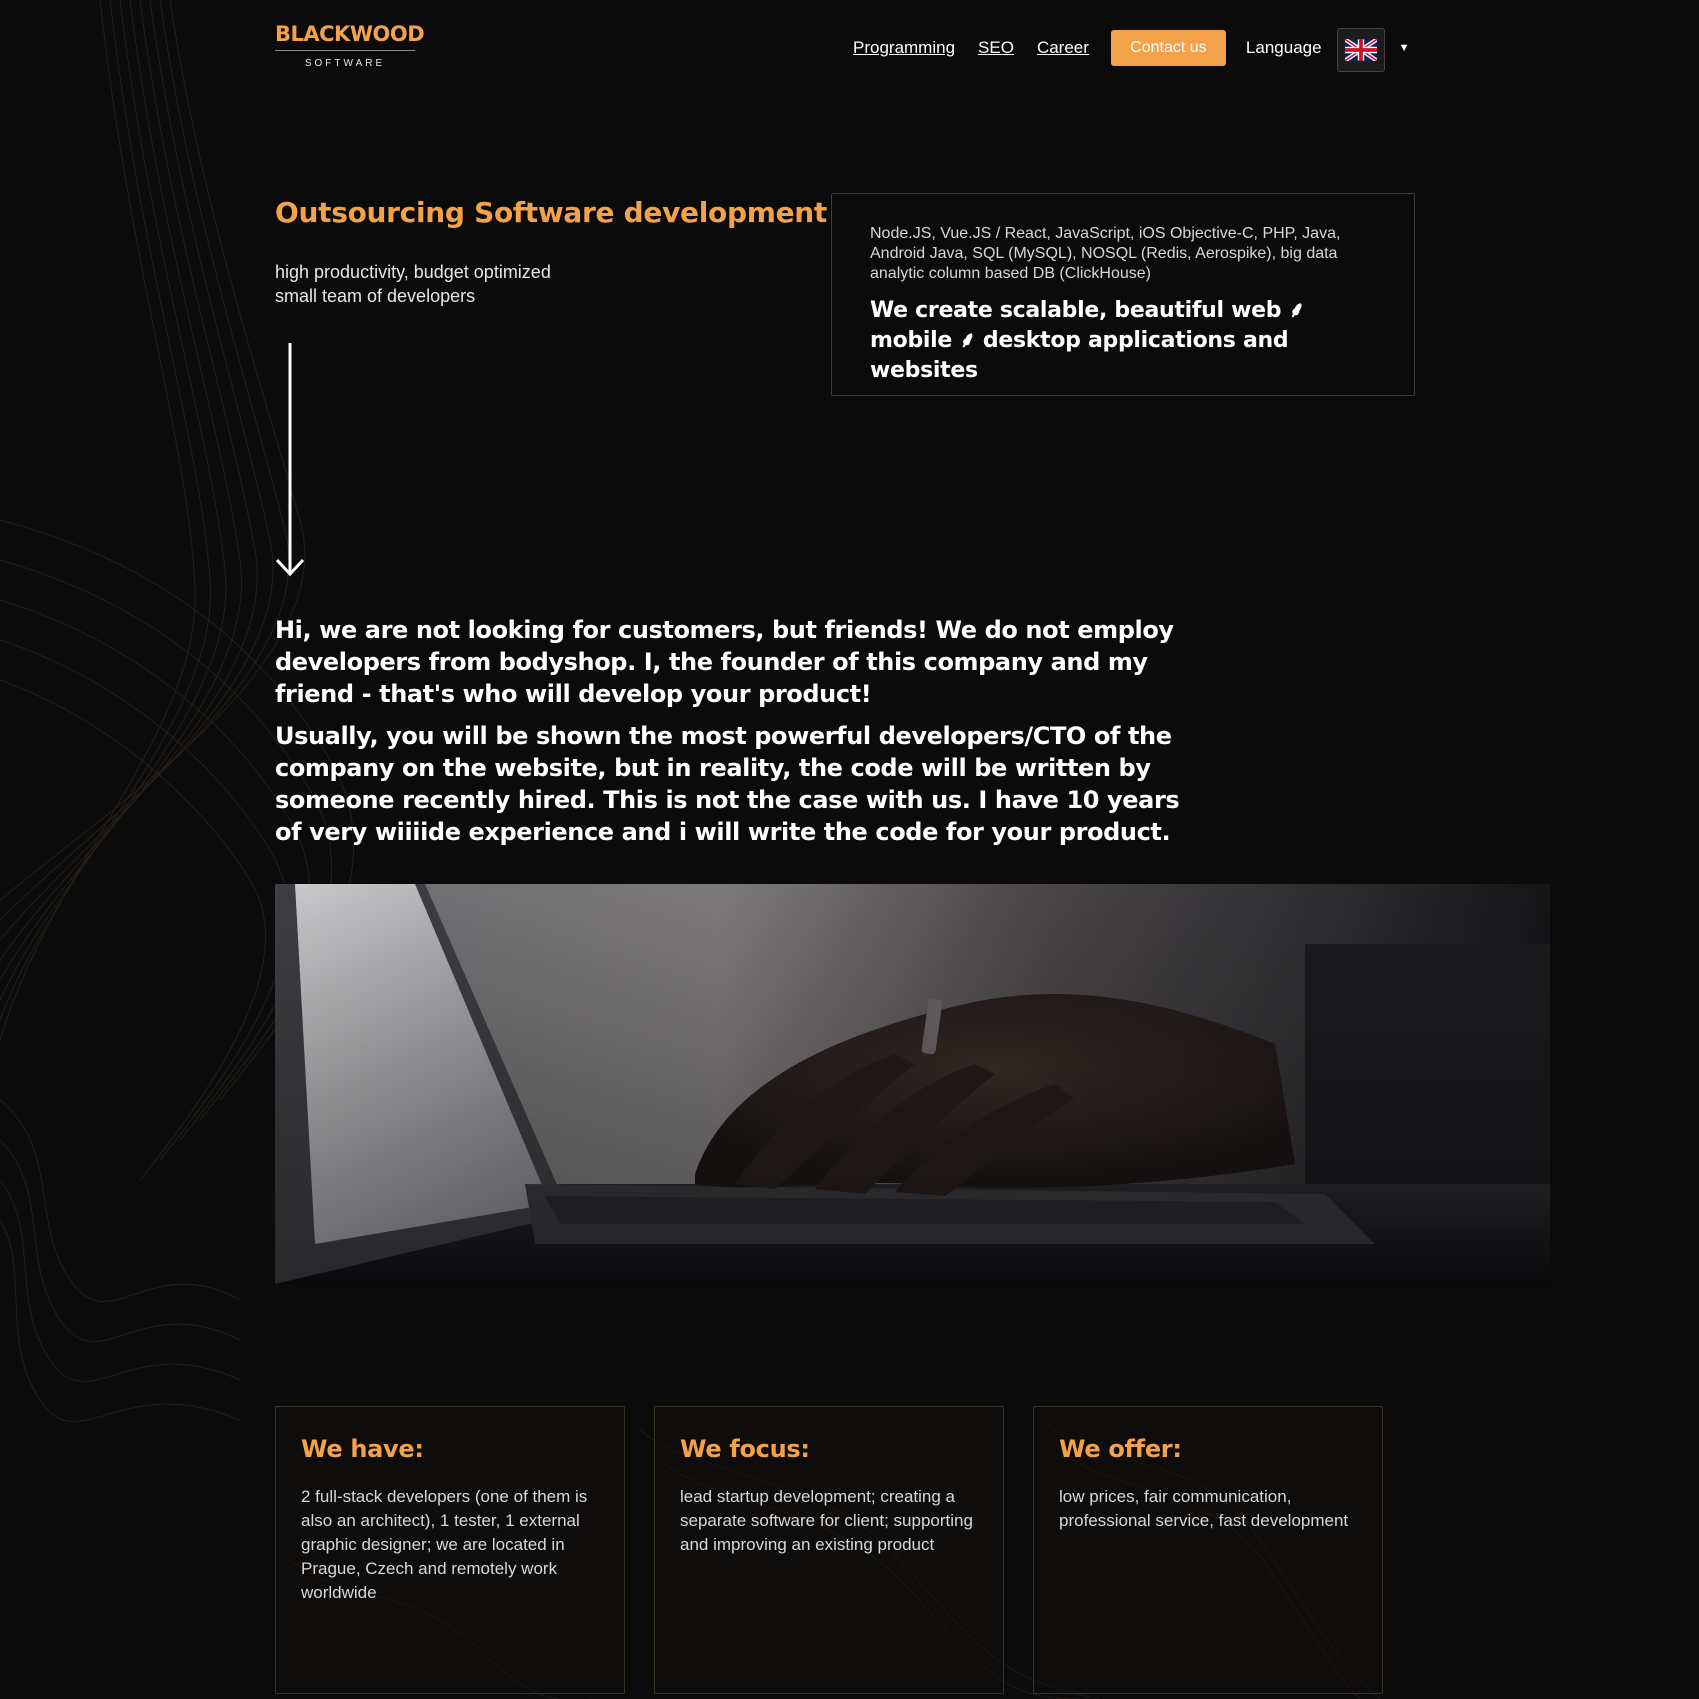 This screenshot has width=1699, height=1699. I want to click on logo-tagline: SOFTWARE, so click(345, 63).